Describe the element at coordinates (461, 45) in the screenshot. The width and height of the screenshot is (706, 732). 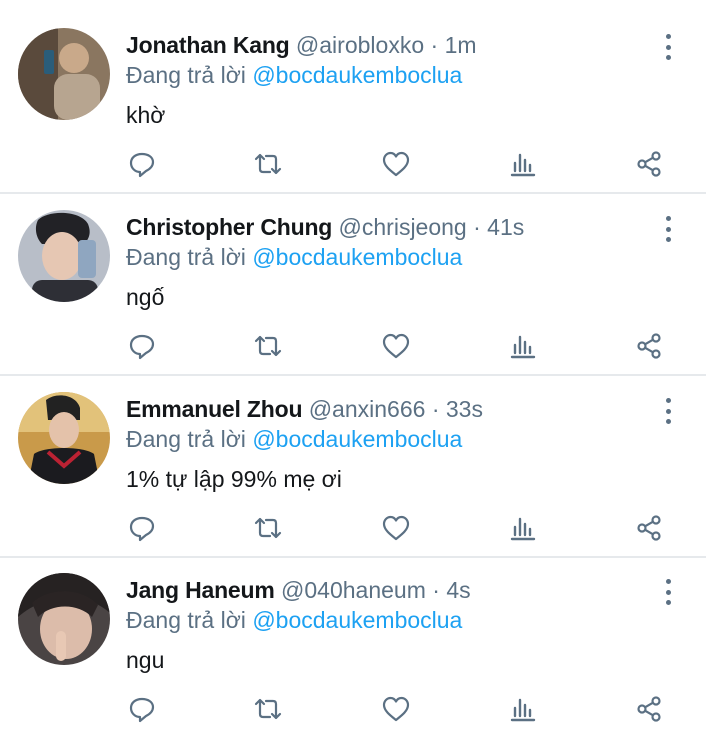
I see `timestamp: 1m` at that location.